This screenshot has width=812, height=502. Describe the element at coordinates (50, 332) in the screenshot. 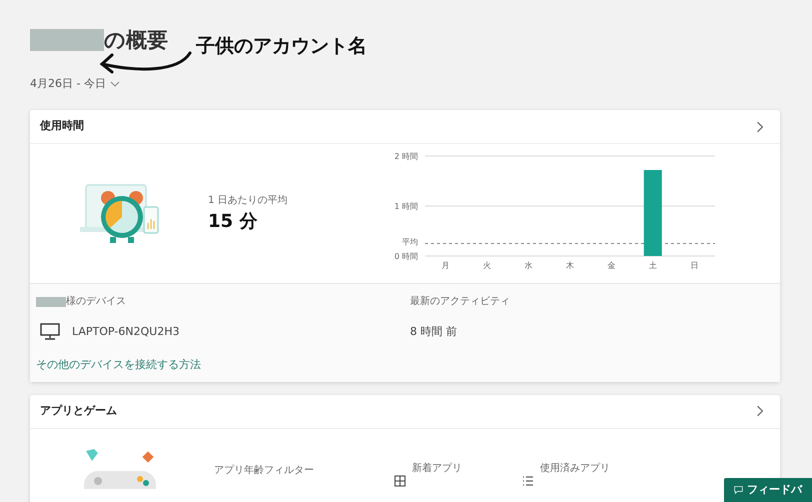

I see `monitor-icon` at that location.